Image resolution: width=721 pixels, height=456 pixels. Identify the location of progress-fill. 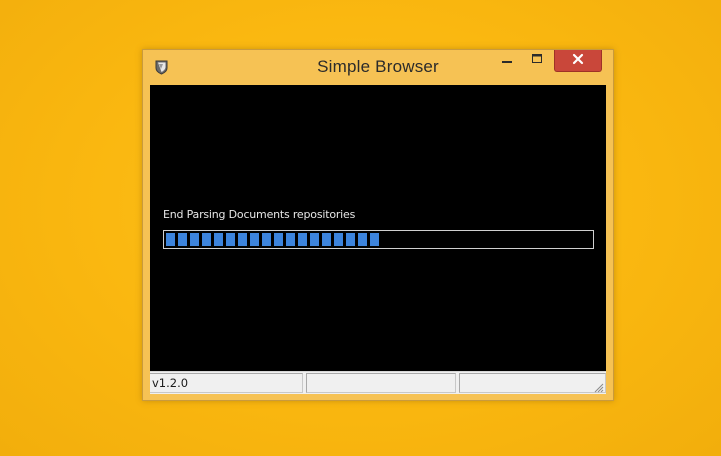
(272, 239).